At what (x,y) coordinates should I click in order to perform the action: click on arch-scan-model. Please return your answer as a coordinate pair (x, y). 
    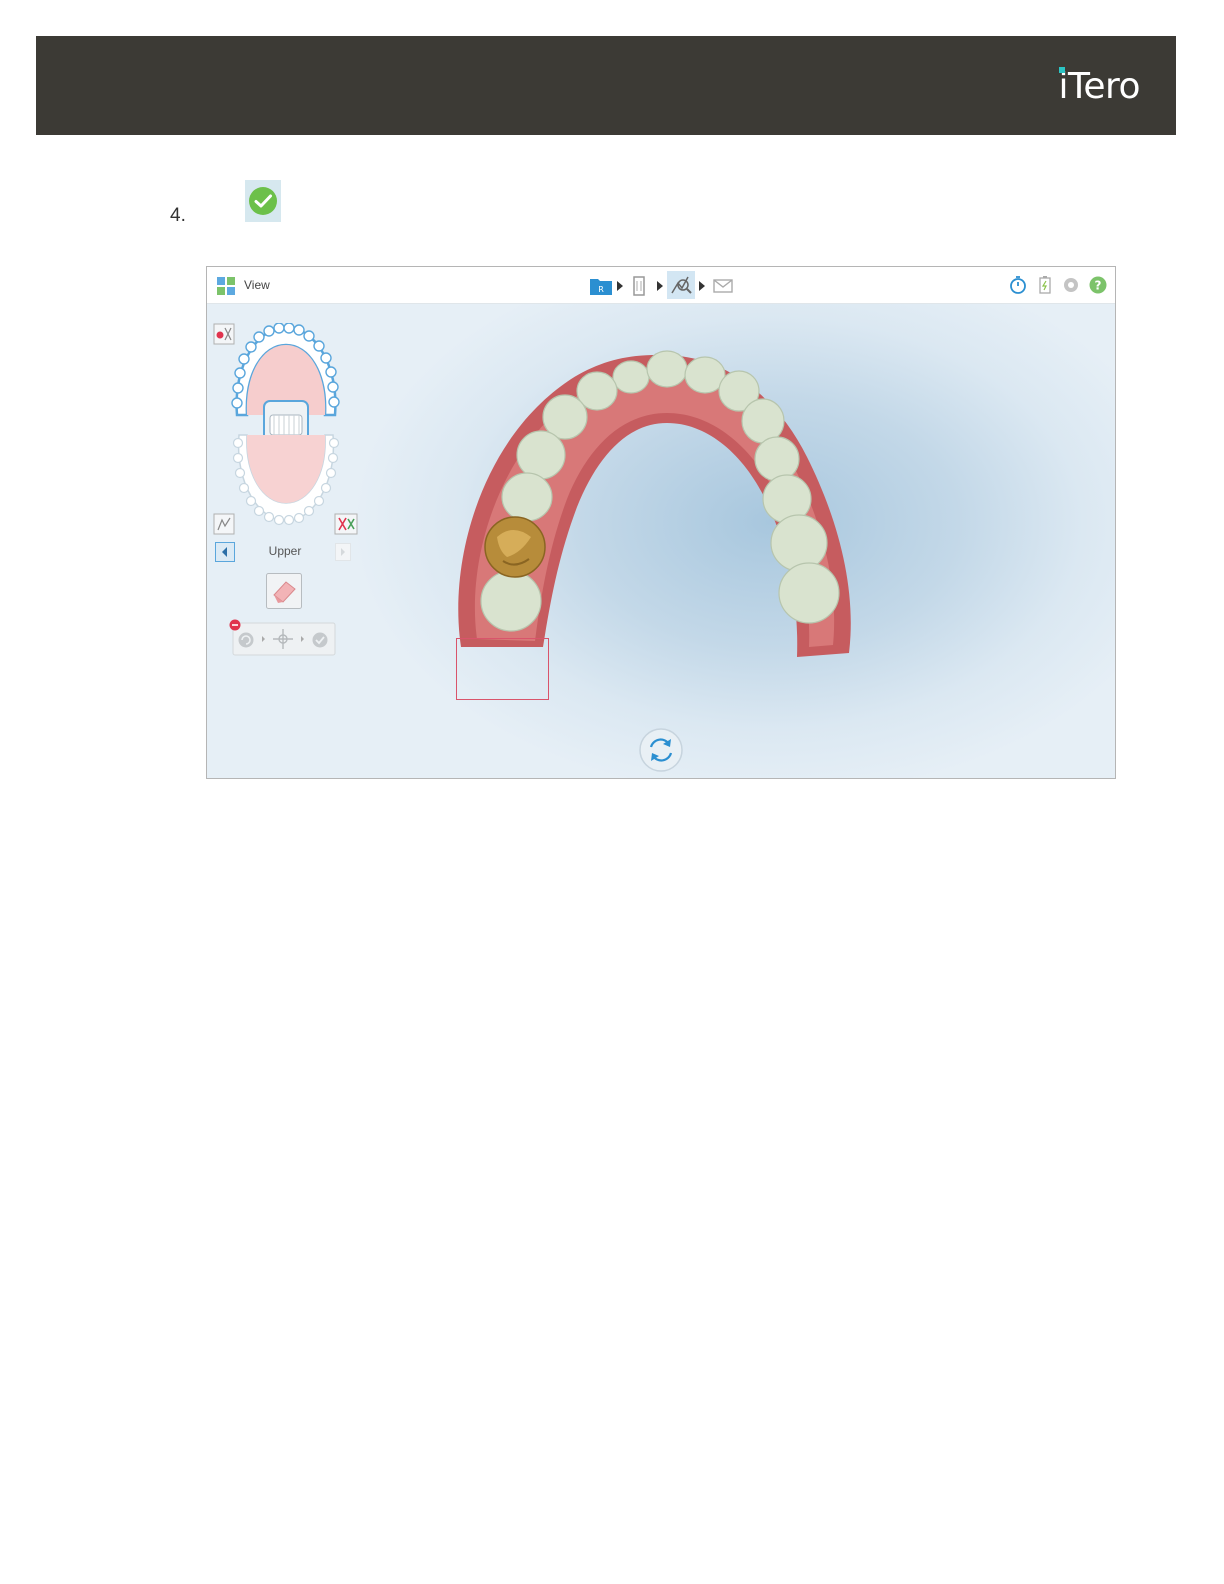
    Looking at the image, I should click on (657, 507).